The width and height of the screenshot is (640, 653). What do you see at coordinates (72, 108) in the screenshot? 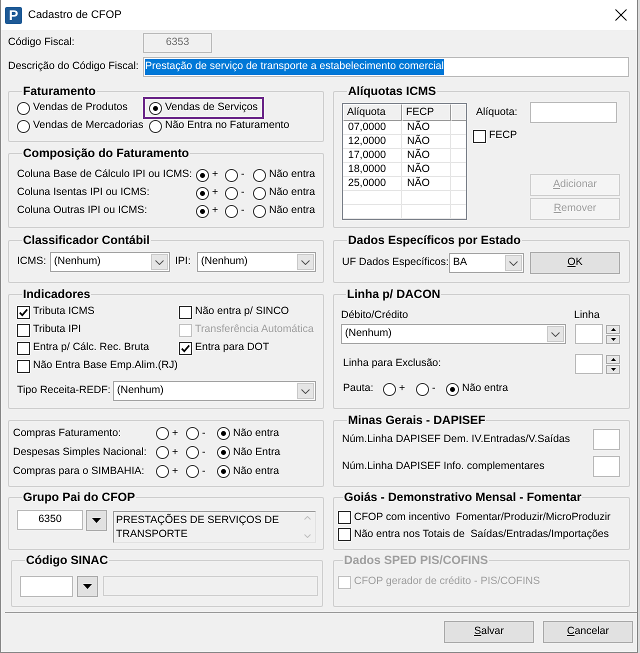
I see `radio-option: Vendas de Produtos` at bounding box center [72, 108].